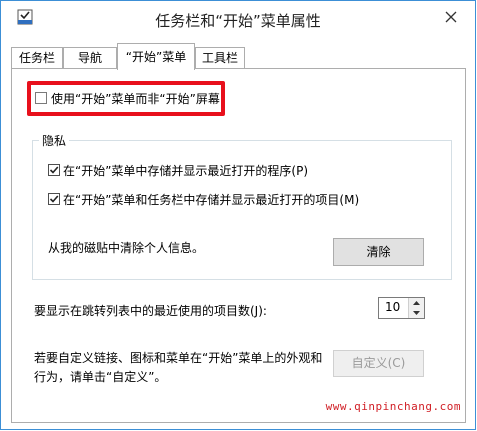  I want to click on tab-navigation: 导航, so click(90, 58).